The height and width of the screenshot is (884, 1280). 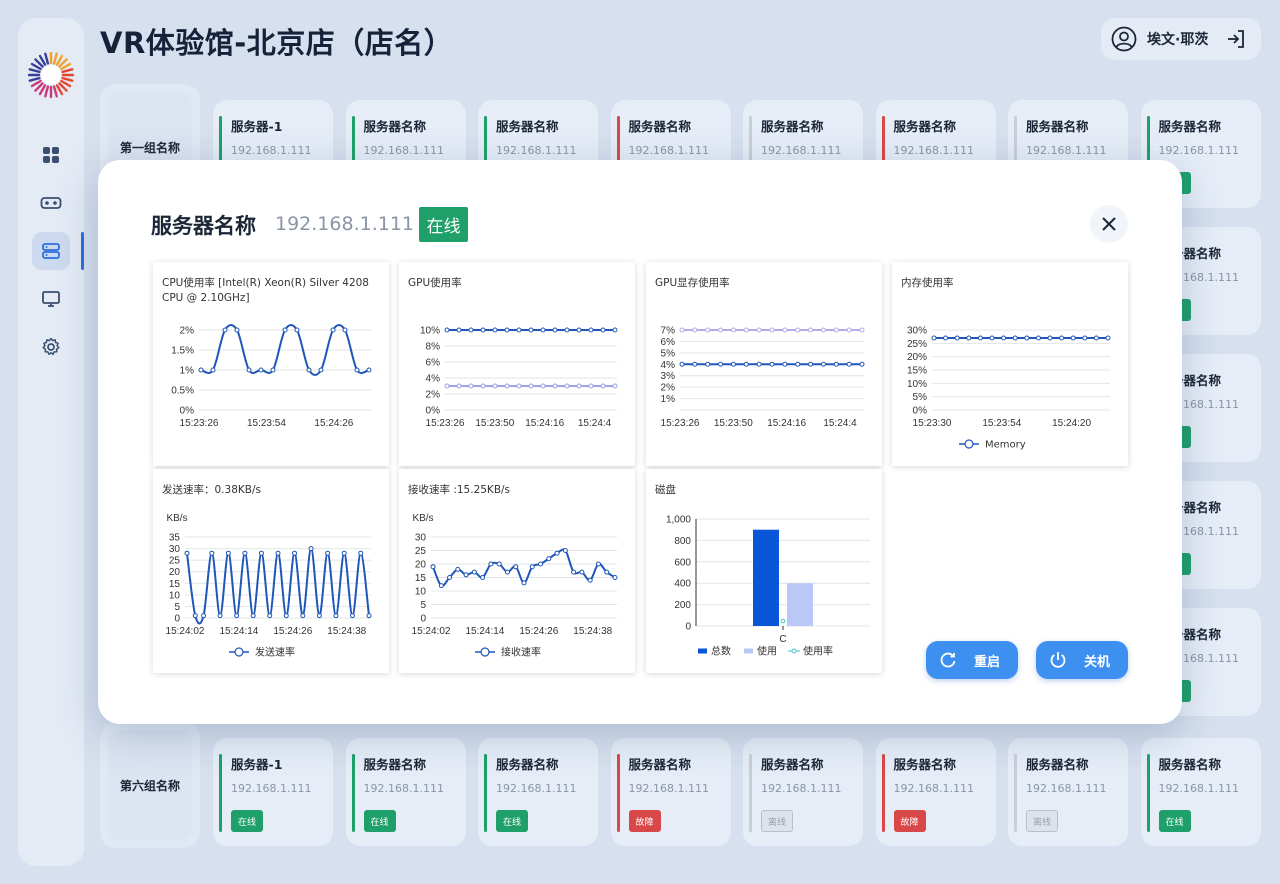 What do you see at coordinates (917, 384) in the screenshot?
I see `y-tick-label: 10%` at bounding box center [917, 384].